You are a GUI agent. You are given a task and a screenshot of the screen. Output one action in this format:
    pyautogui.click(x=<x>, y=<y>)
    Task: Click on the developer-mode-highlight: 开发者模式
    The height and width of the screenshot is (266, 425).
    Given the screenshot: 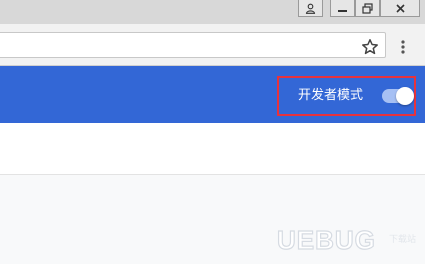 What is the action you would take?
    pyautogui.click(x=346, y=96)
    